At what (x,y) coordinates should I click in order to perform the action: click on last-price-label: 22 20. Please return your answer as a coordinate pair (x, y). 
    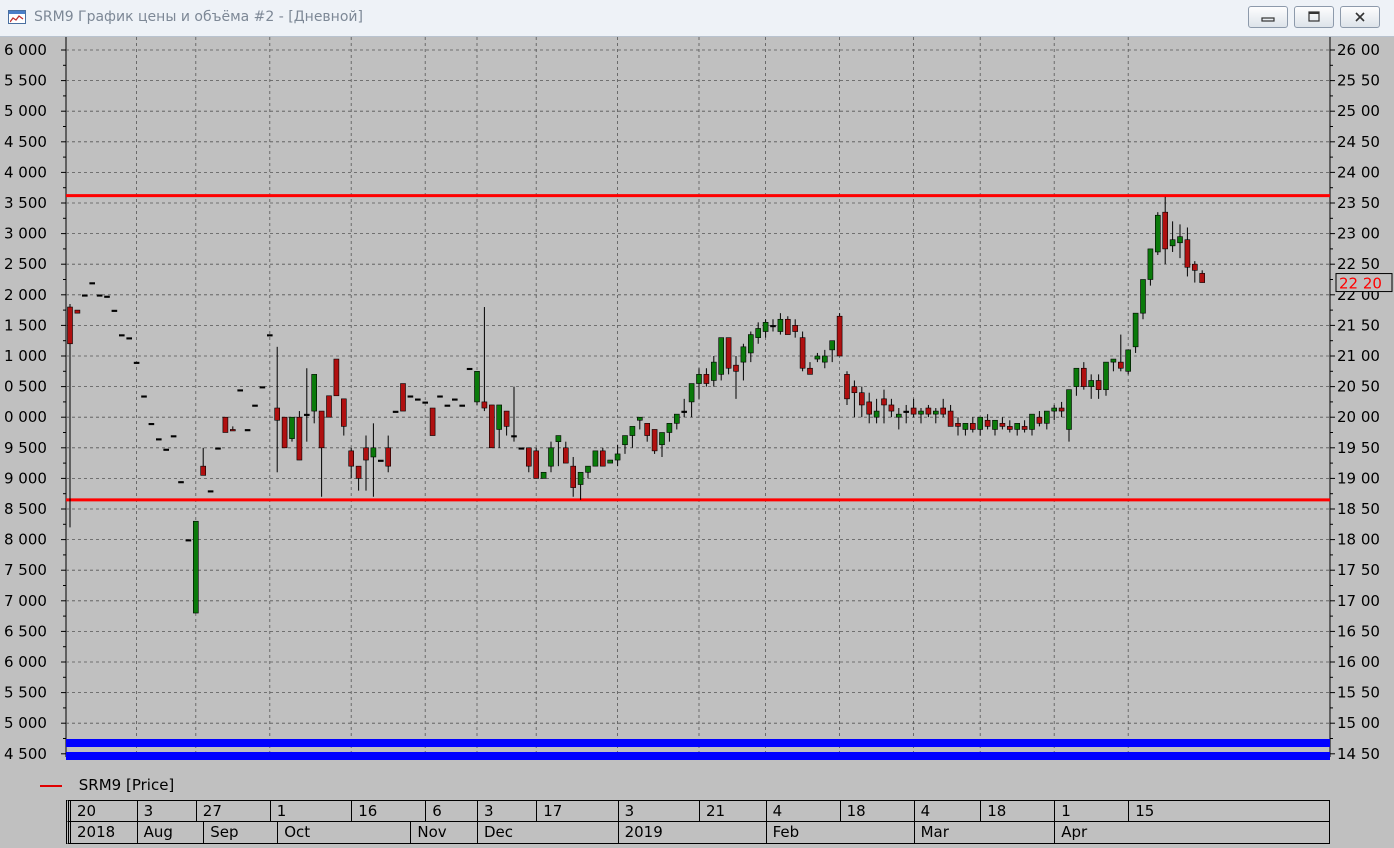
    Looking at the image, I should click on (1360, 284).